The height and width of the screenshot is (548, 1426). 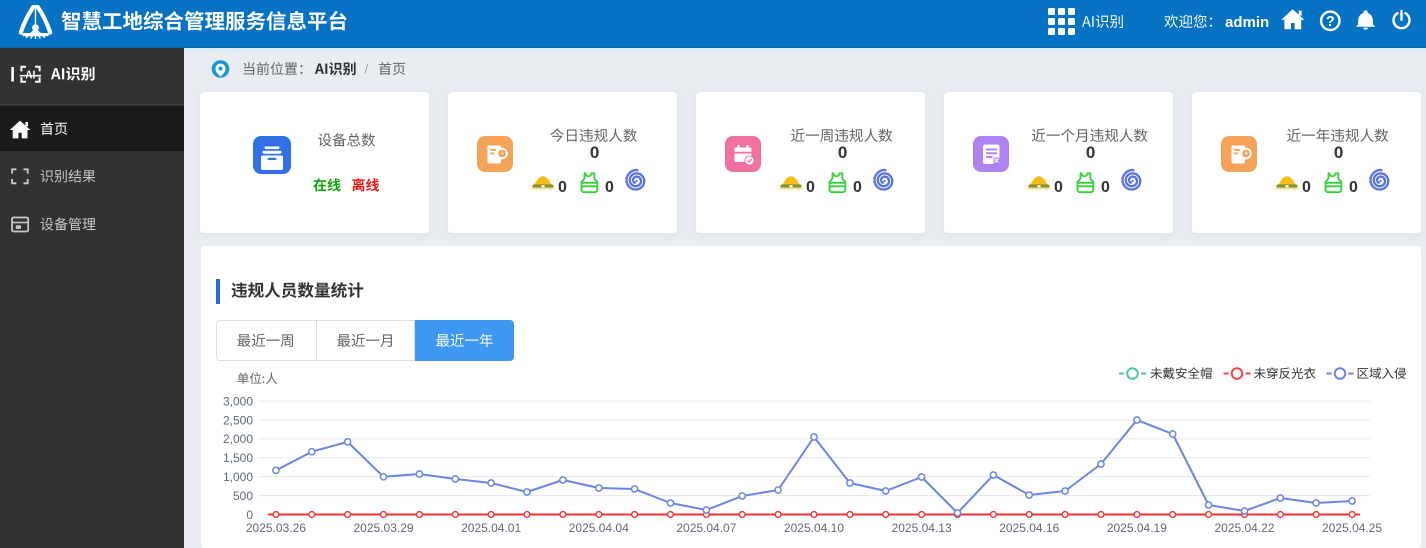 I want to click on svg-text: 1,000, so click(x=238, y=477).